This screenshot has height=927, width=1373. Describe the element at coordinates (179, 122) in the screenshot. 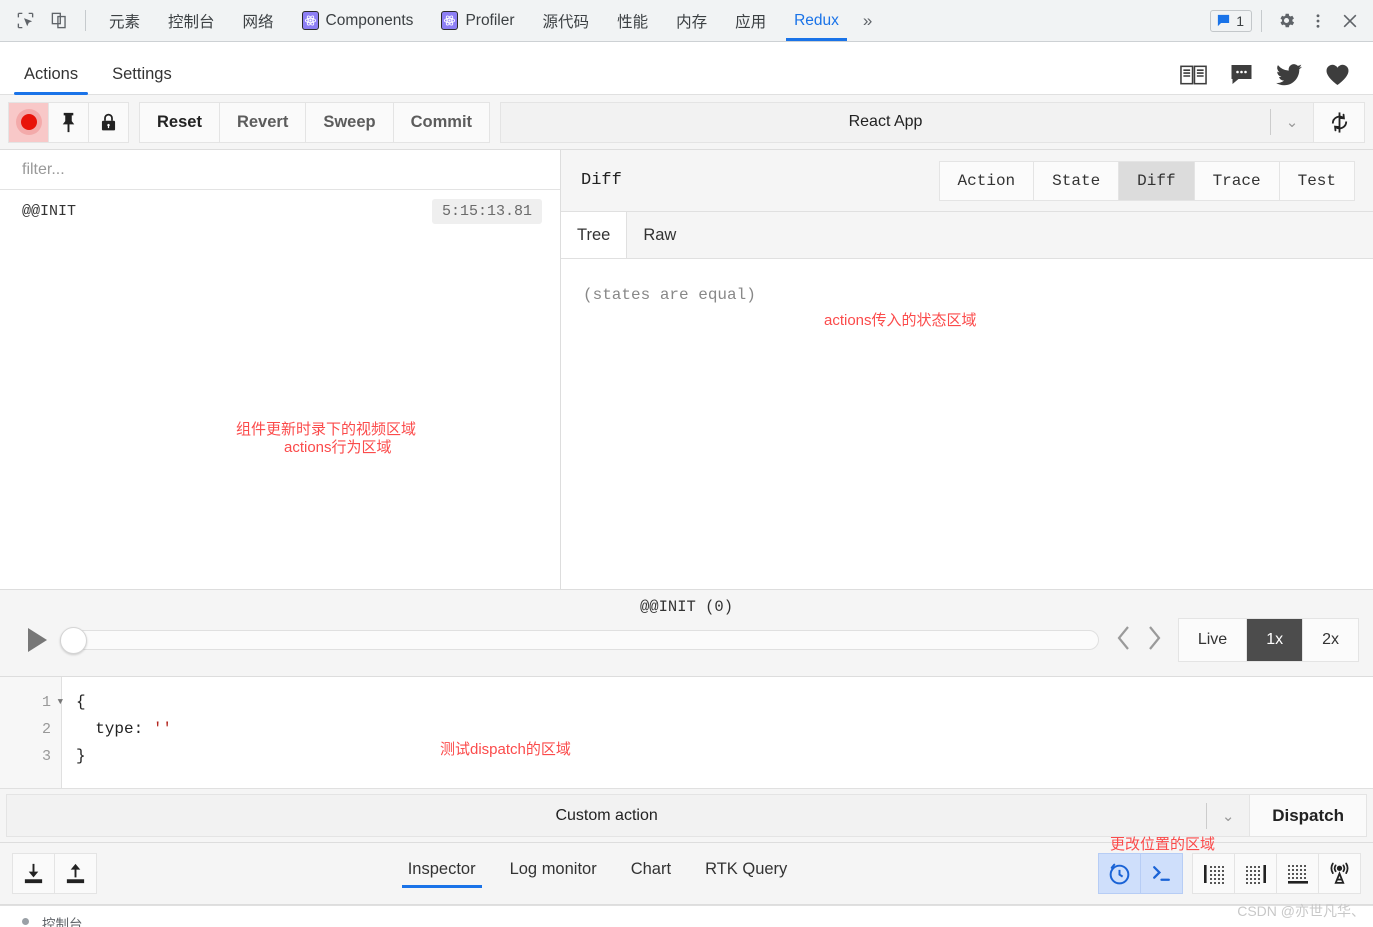

I see `reset-button: Reset` at that location.